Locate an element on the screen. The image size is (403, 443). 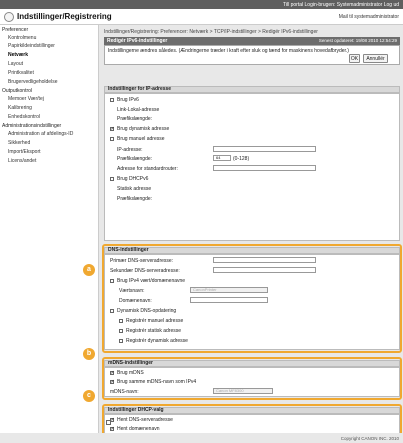
sidebar-item-dept-id: Administration af afdelings-ID is located at coordinates (40, 134).